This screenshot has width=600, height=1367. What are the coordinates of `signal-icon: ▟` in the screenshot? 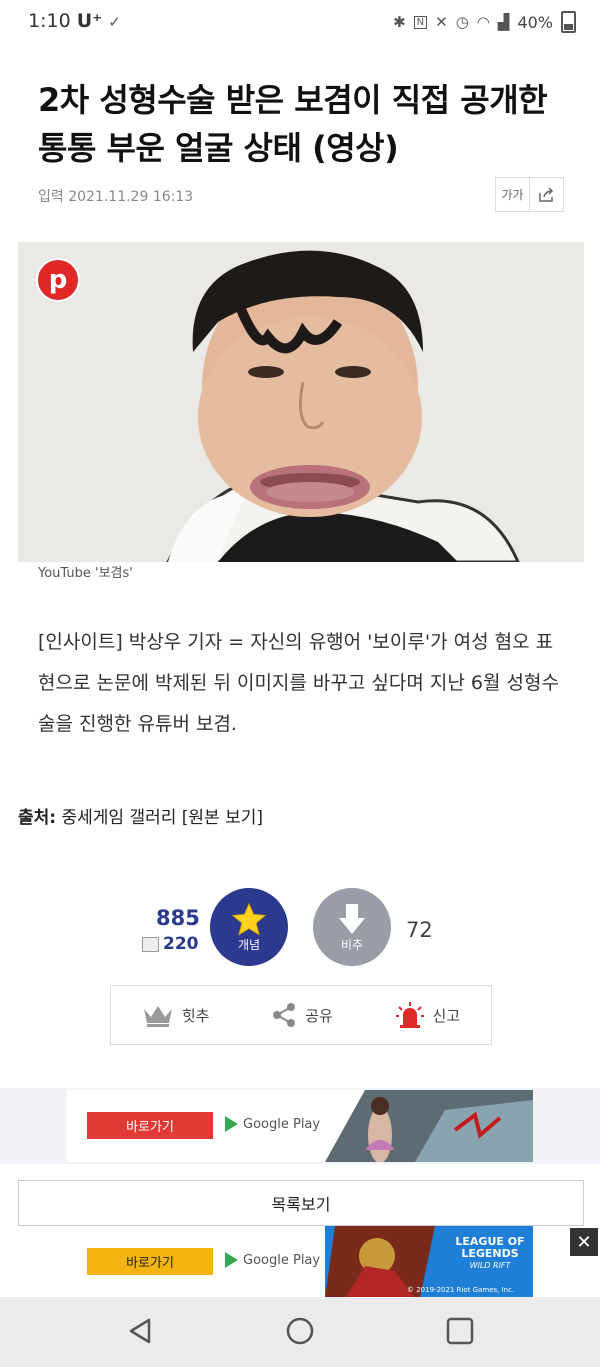 It's located at (503, 22).